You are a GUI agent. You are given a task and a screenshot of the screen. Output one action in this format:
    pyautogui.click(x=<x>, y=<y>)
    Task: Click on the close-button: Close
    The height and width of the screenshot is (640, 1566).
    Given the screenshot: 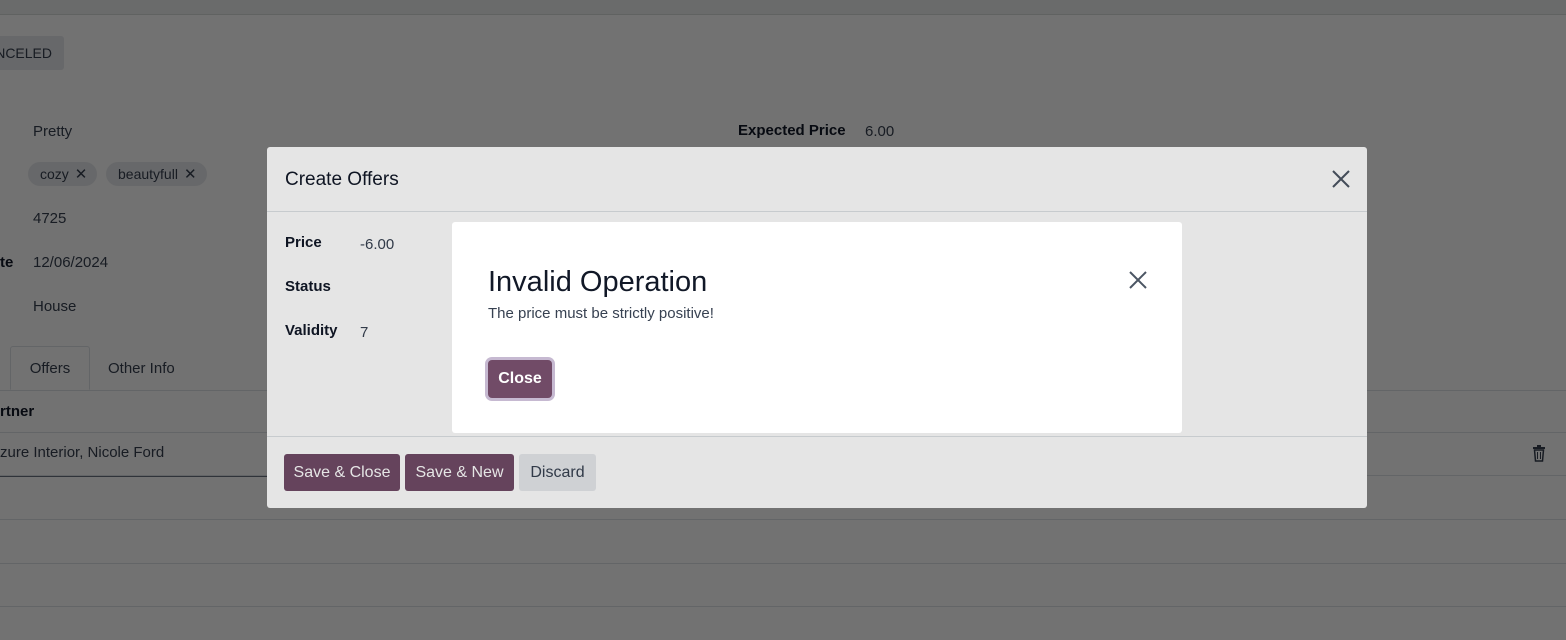 What is the action you would take?
    pyautogui.click(x=520, y=379)
    